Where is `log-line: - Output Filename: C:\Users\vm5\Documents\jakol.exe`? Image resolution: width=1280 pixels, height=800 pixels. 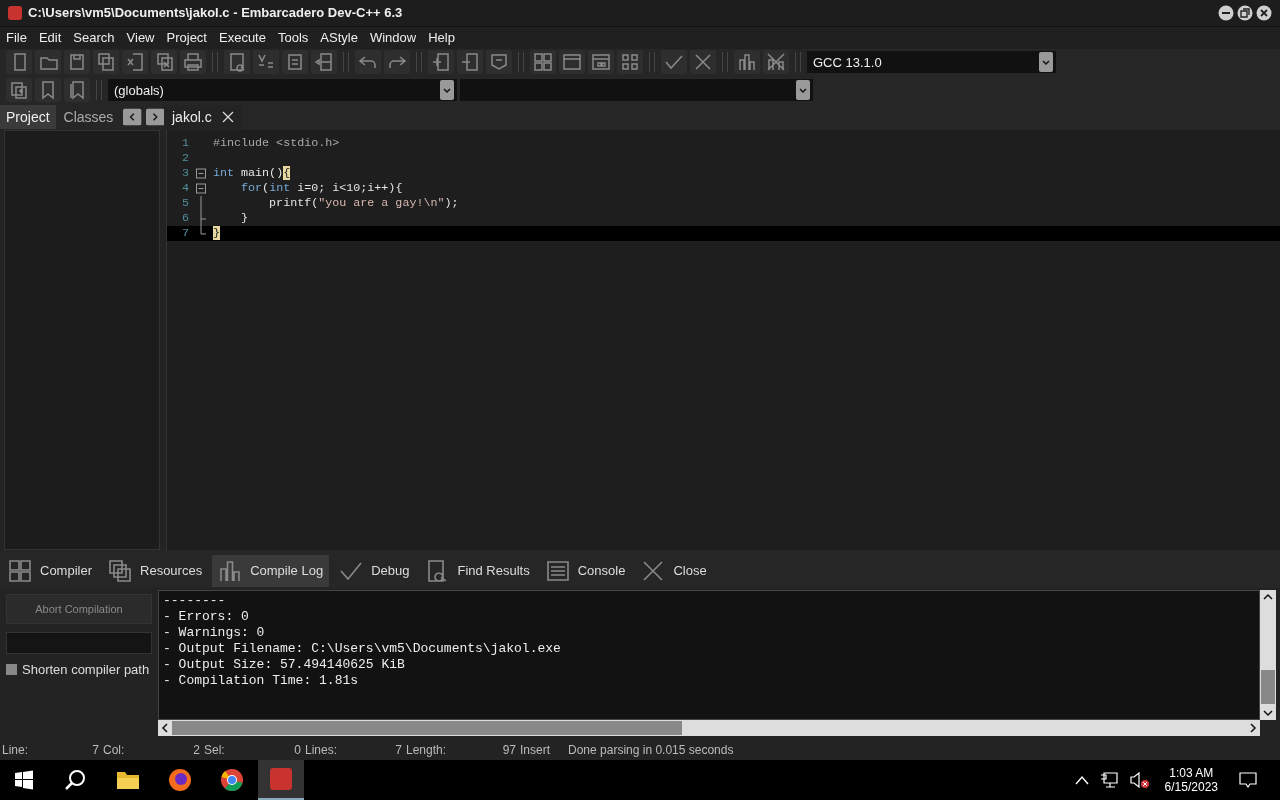
log-line: - Output Filename: C:\Users\vm5\Documents\jakol.exe is located at coordinates (362, 648).